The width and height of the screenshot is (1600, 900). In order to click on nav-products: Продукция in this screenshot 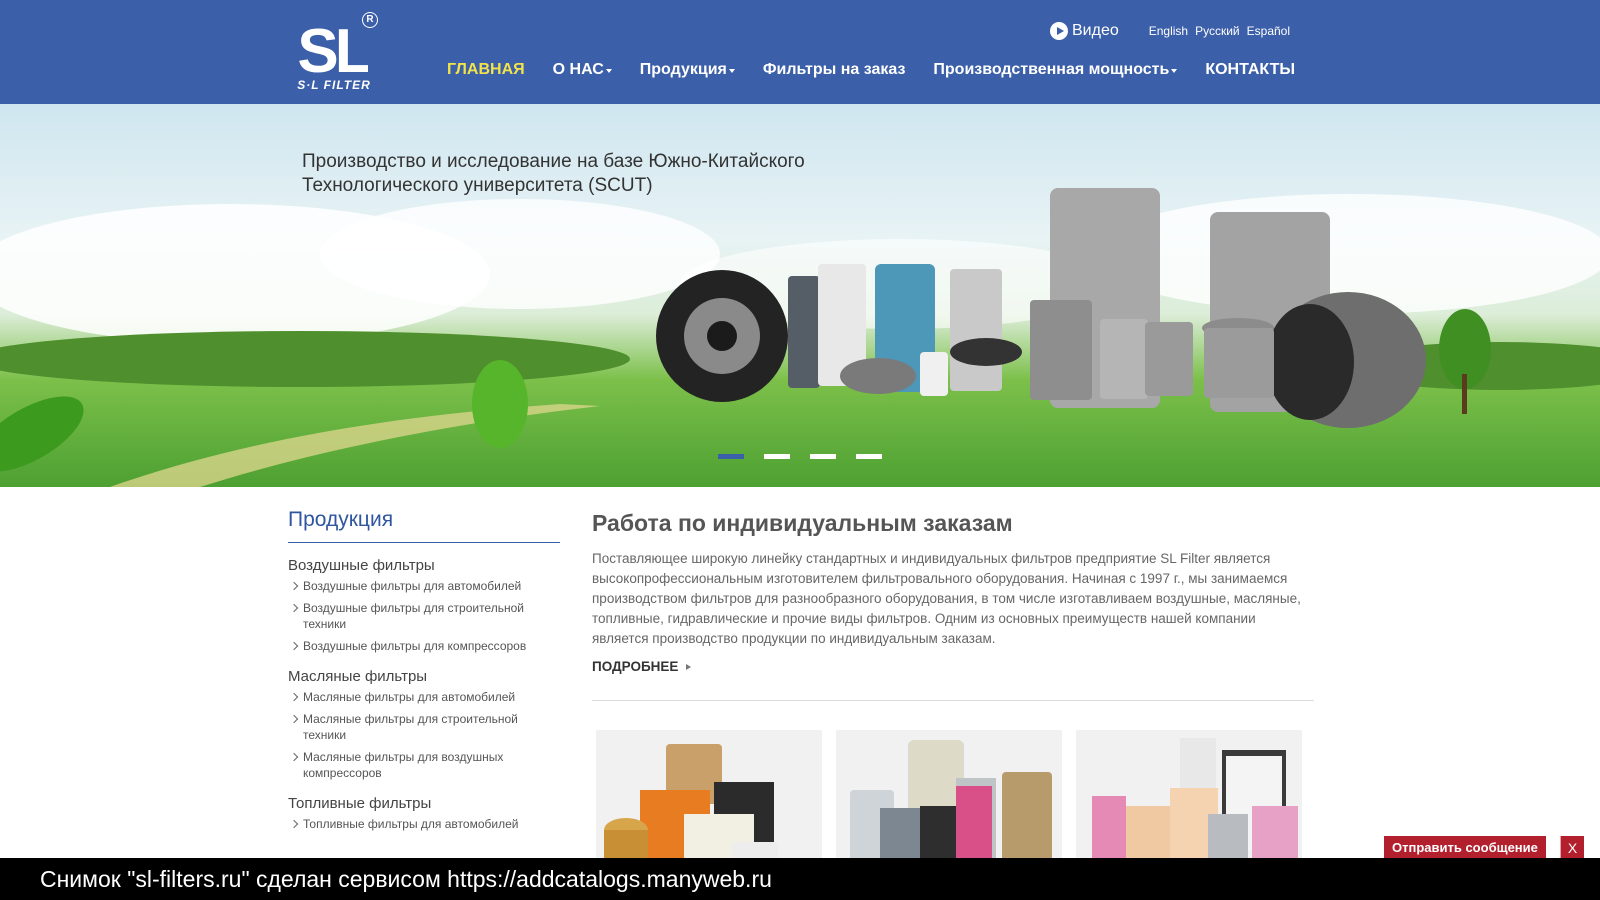, I will do `click(687, 70)`.